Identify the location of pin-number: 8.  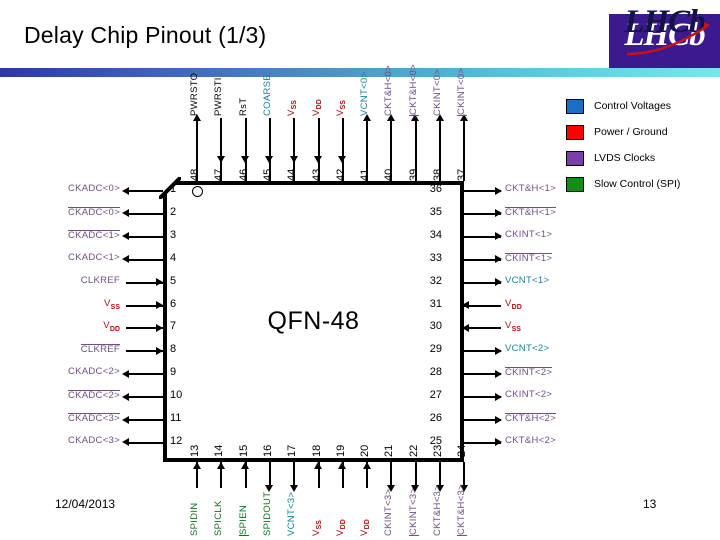
(173, 349).